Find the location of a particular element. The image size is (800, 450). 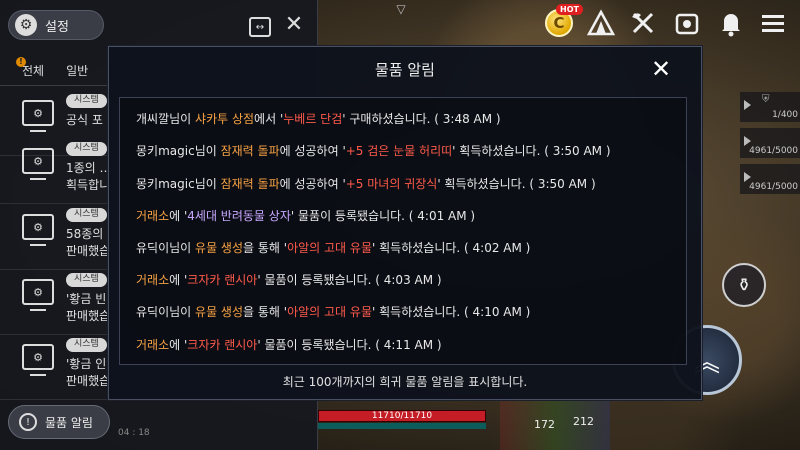

entry-segment: ' 구매하셨습니다. ( 3:48 AM ) is located at coordinates (421, 119).